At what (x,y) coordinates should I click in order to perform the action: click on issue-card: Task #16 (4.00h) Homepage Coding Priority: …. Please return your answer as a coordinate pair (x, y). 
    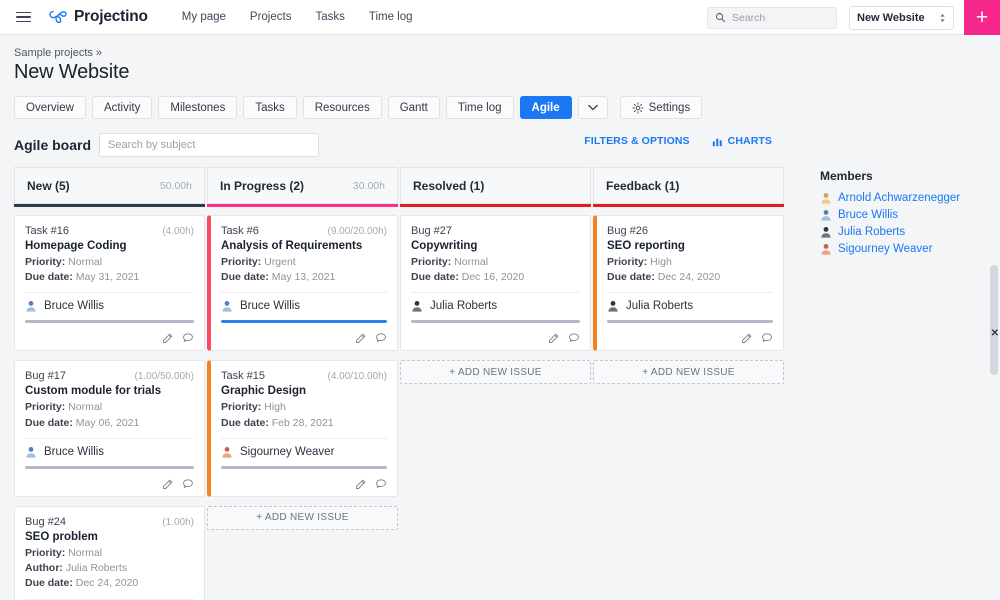
    Looking at the image, I should click on (109, 283).